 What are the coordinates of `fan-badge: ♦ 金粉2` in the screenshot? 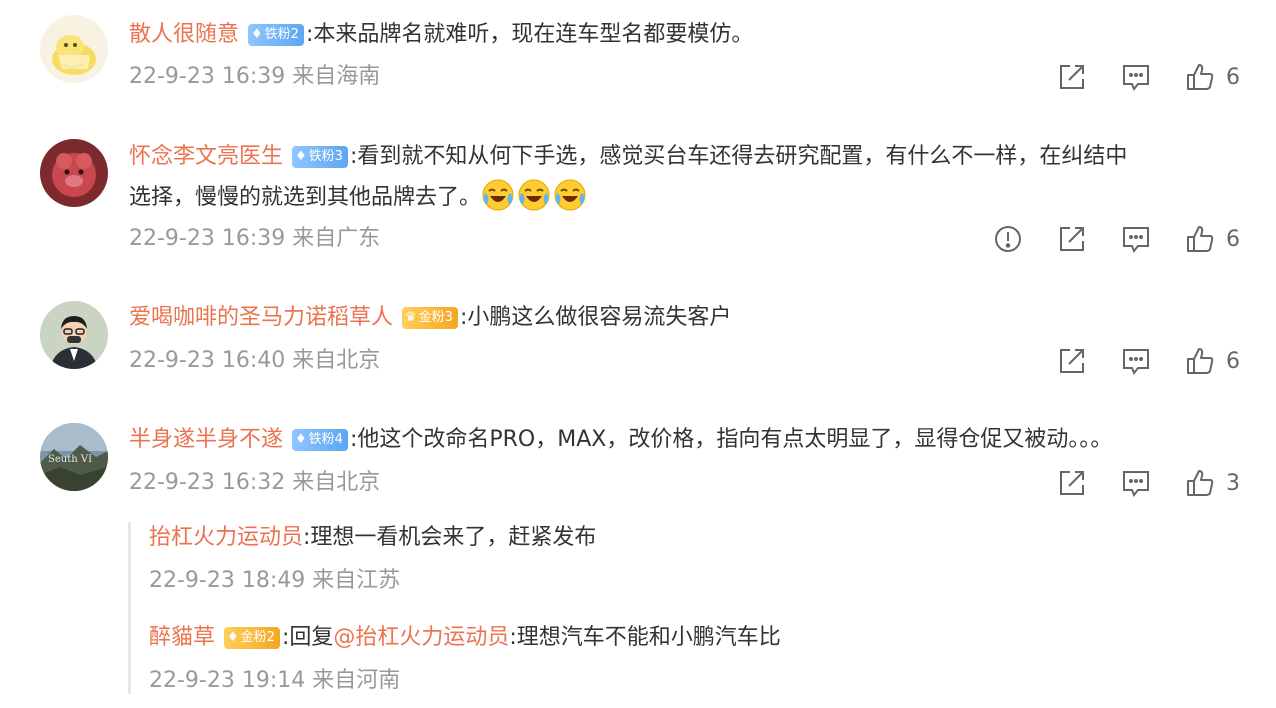 It's located at (252, 638).